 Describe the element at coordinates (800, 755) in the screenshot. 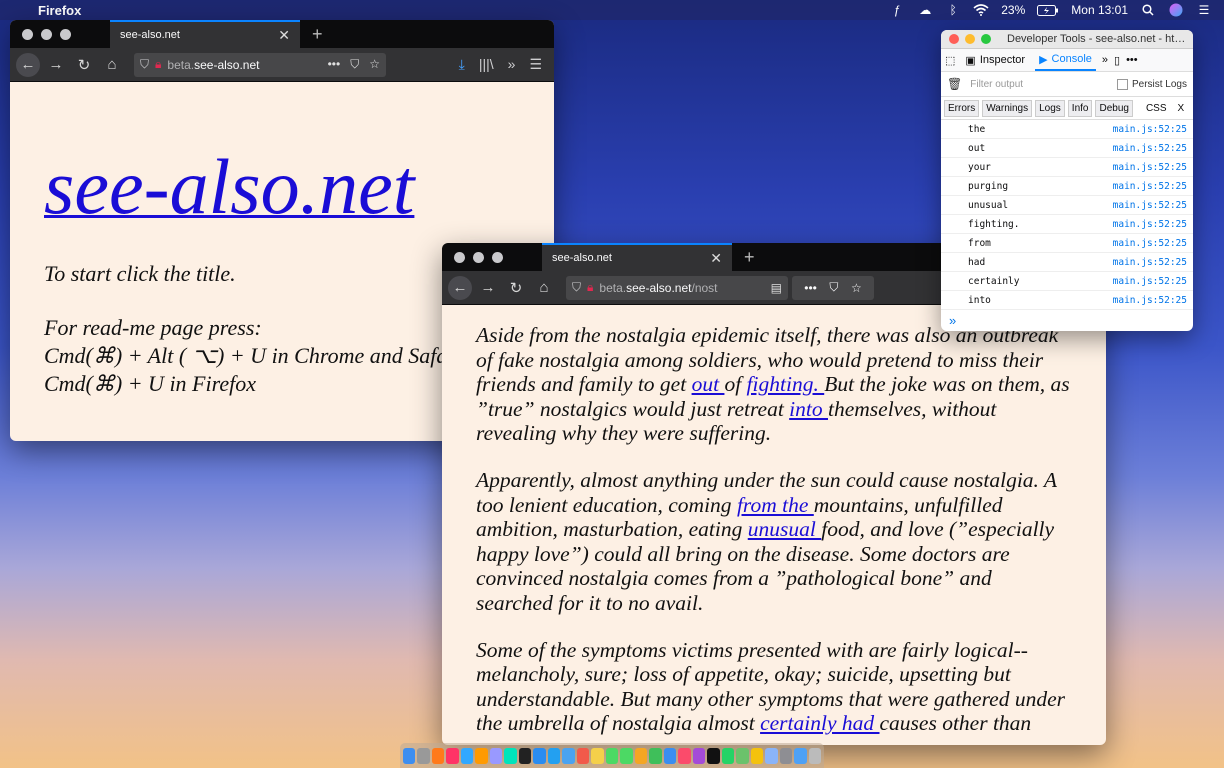

I see `folder-icon` at that location.